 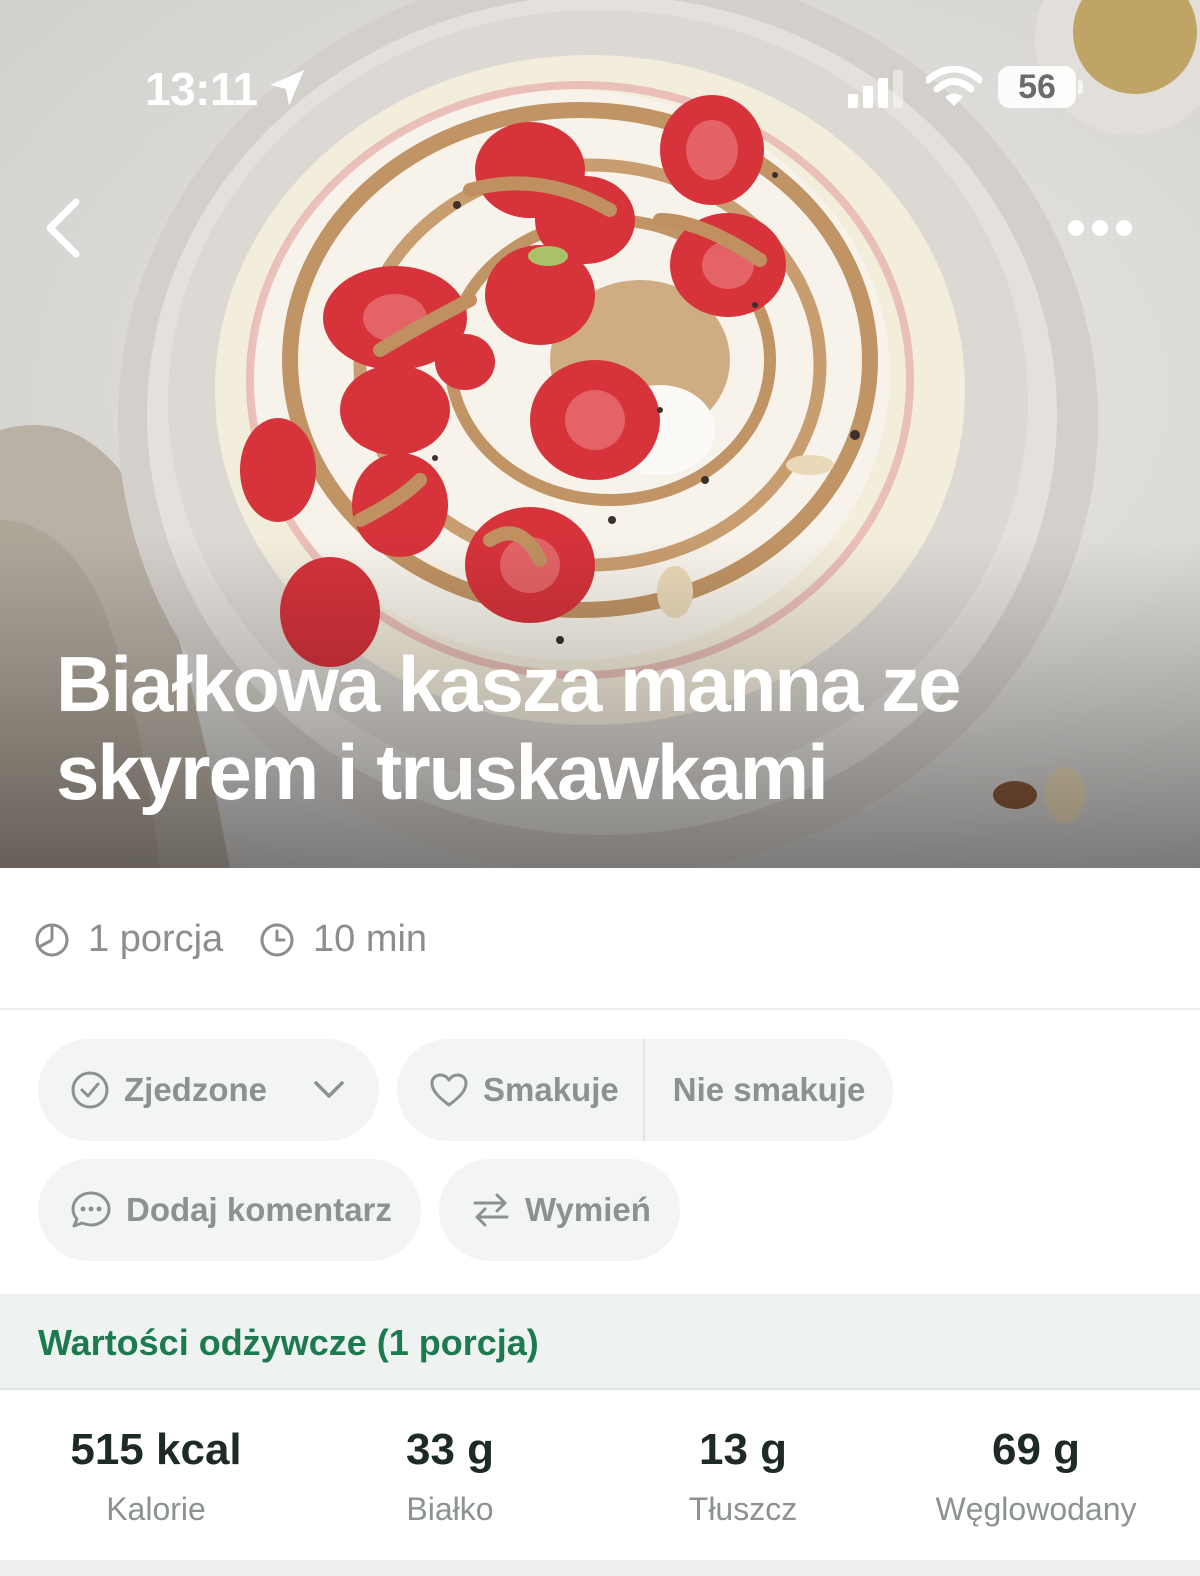 I want to click on dislike-label: Nie smakuje, so click(x=769, y=1089).